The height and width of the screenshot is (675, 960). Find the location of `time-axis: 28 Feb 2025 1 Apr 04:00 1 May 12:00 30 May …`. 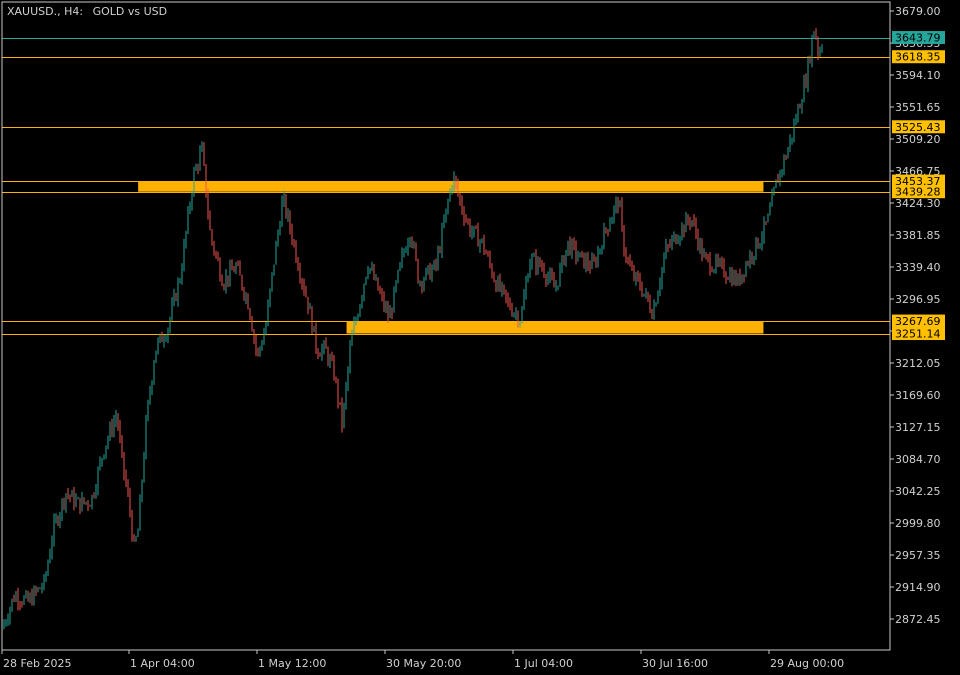

time-axis: 28 Feb 2025 1 Apr 04:00 1 May 12:00 30 May … is located at coordinates (422, 660).